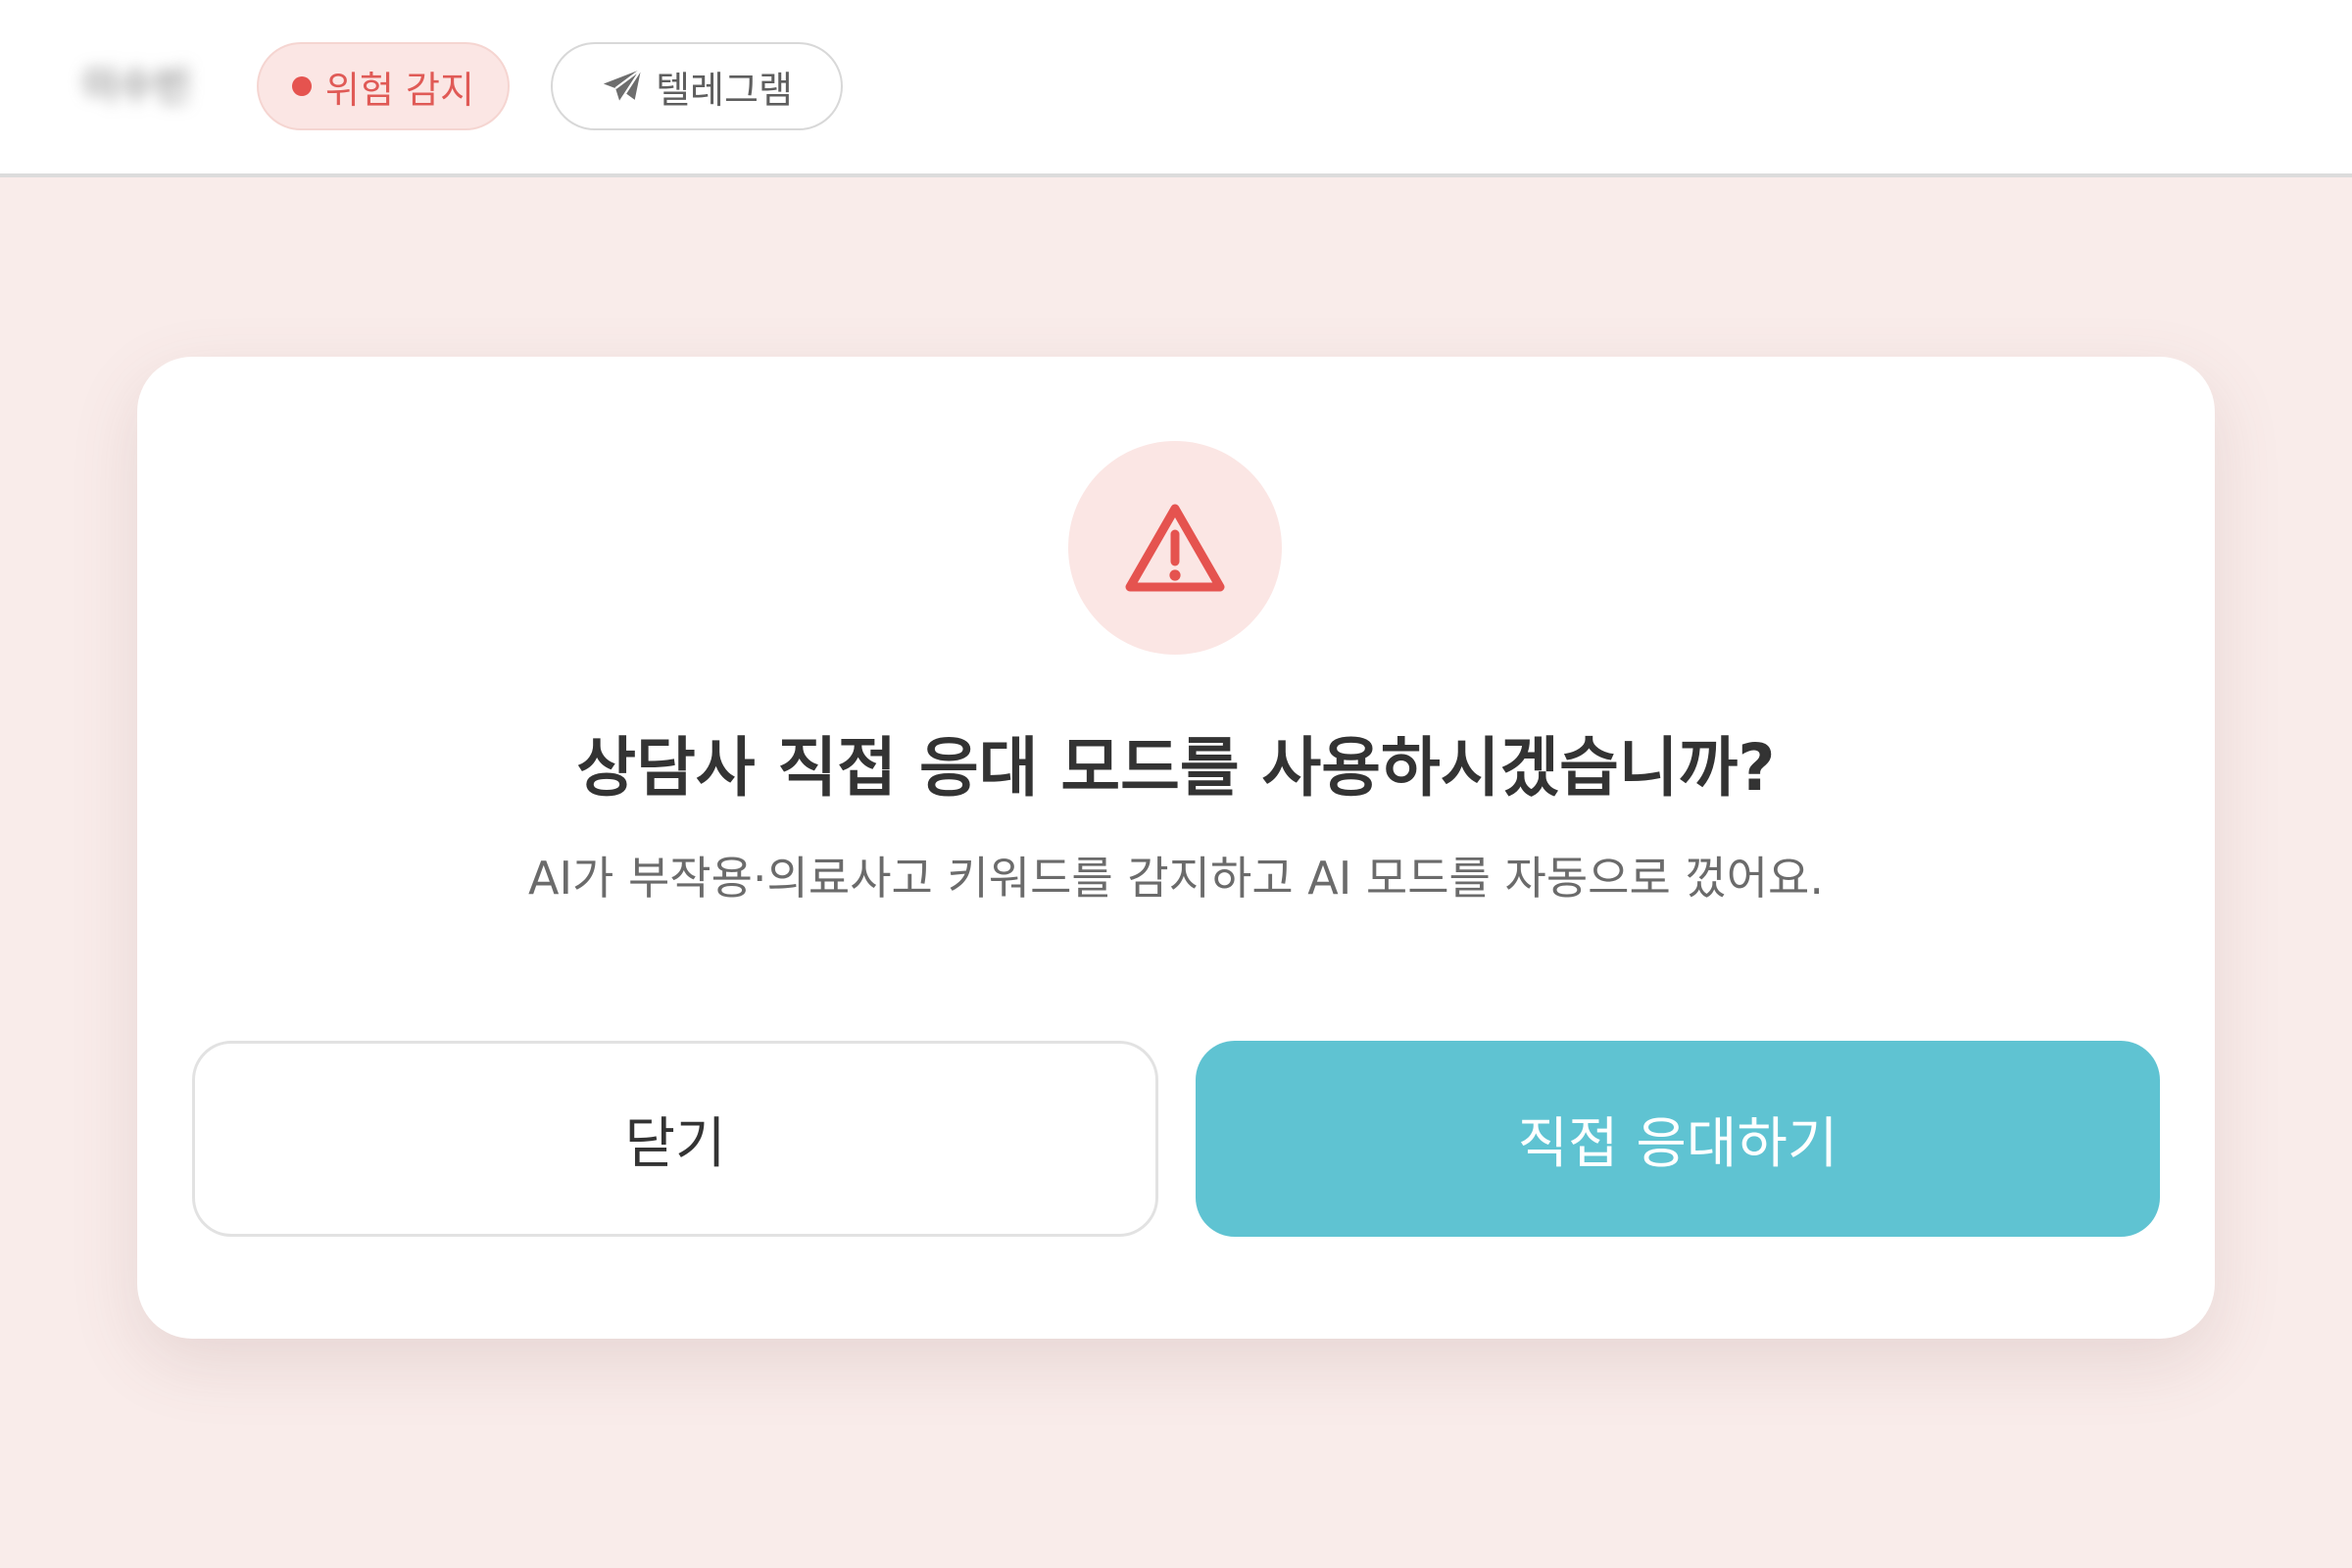 Image resolution: width=2352 pixels, height=1568 pixels. Describe the element at coordinates (302, 86) in the screenshot. I see `status-dot-icon` at that location.